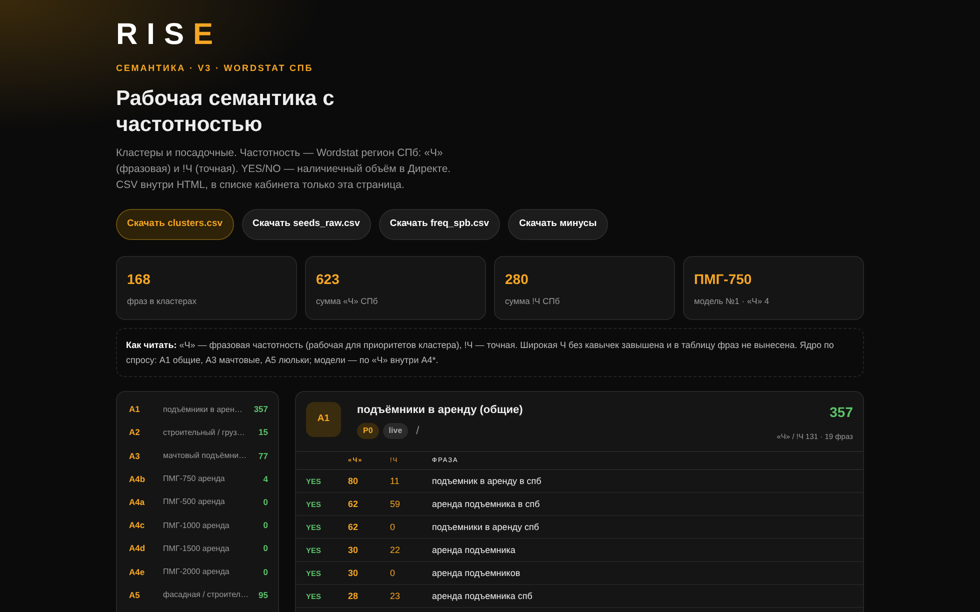 The image size is (980, 612). What do you see at coordinates (840, 412) in the screenshot?
I see `cluster-total: 357` at bounding box center [840, 412].